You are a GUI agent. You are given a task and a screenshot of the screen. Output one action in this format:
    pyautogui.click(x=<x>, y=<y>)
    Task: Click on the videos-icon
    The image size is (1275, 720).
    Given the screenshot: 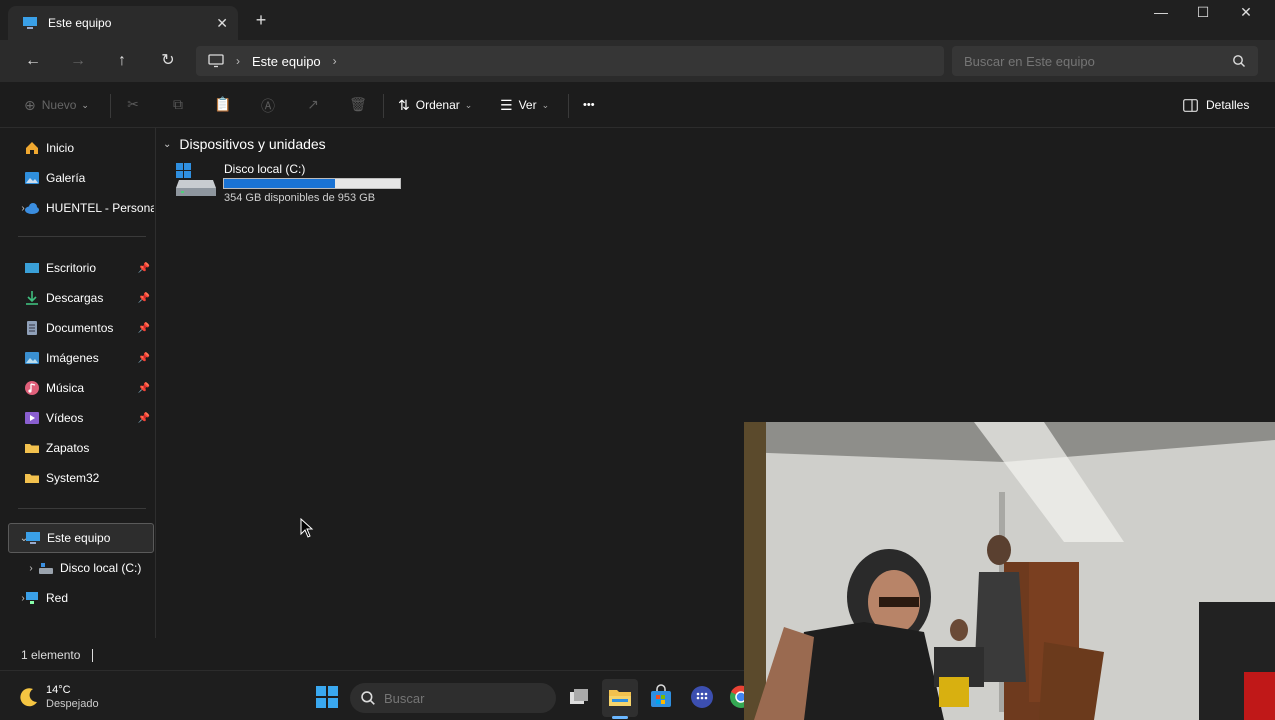 What is the action you would take?
    pyautogui.click(x=32, y=418)
    